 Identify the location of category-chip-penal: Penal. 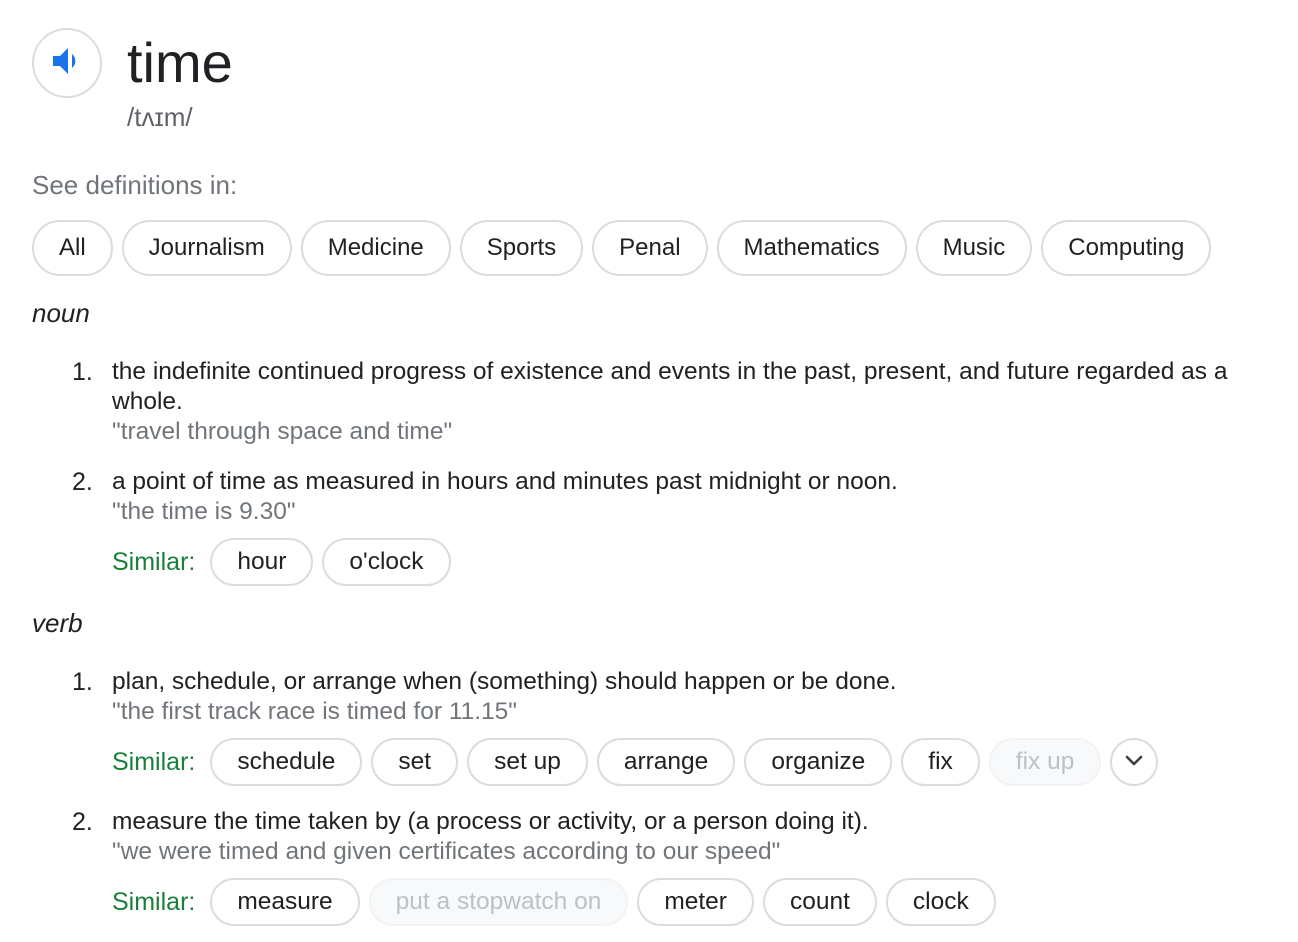
(650, 248).